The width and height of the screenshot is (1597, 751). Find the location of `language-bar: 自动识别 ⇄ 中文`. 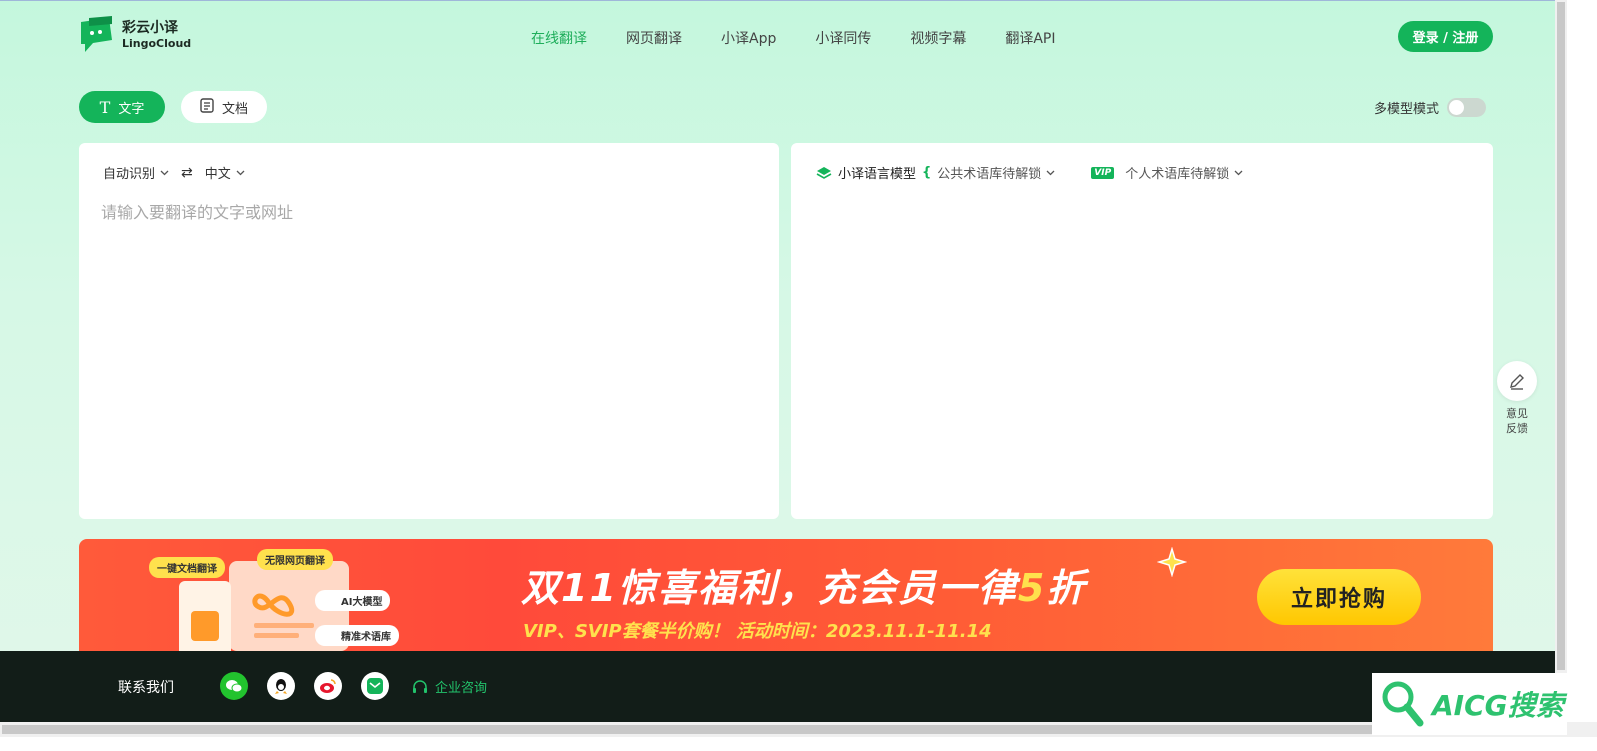

language-bar: 自动识别 ⇄ 中文 is located at coordinates (174, 172).